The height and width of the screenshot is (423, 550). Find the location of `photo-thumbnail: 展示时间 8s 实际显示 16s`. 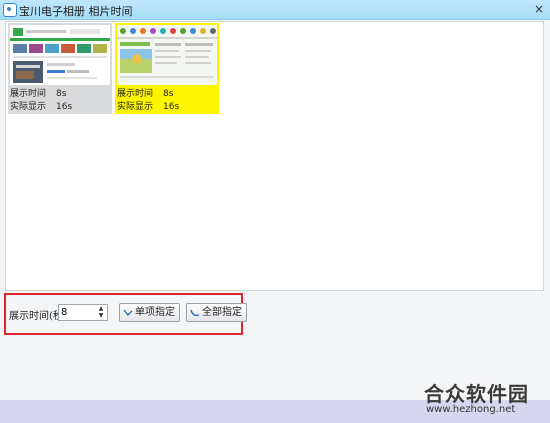

photo-thumbnail: 展示时间 8s 实际显示 16s is located at coordinates (60, 68).